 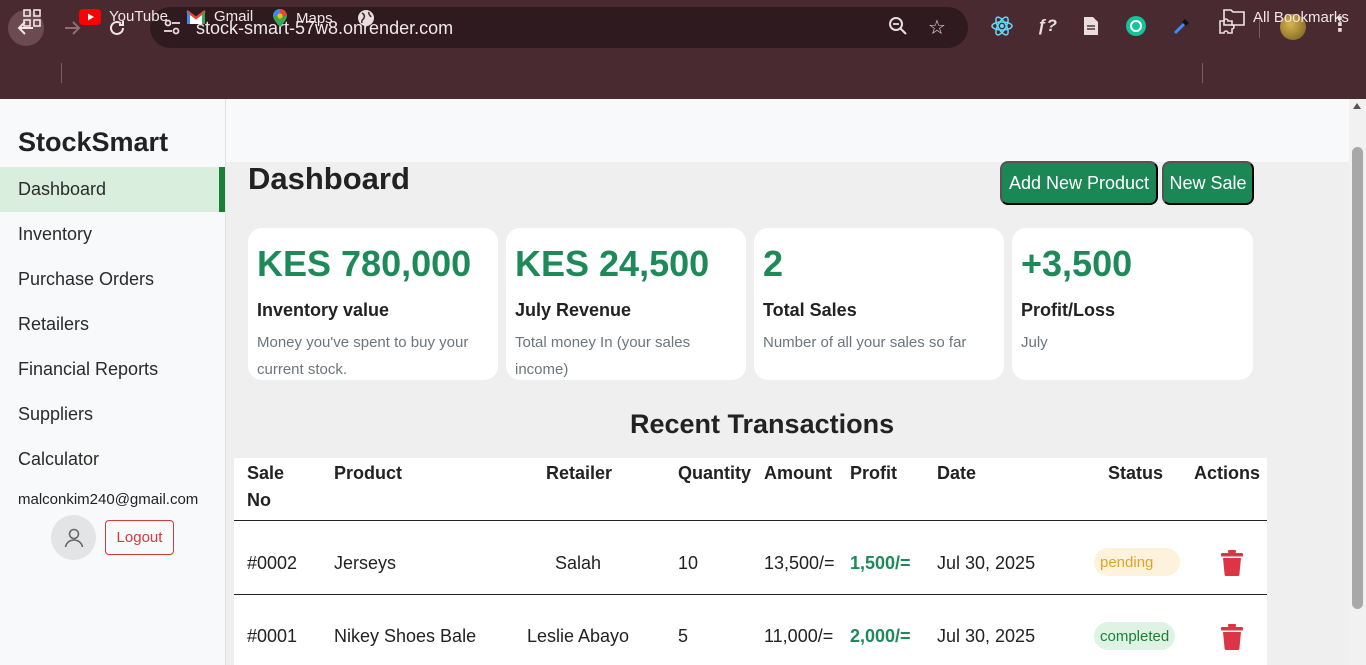 What do you see at coordinates (364, 263) in the screenshot?
I see `stat-value: KES 780,000` at bounding box center [364, 263].